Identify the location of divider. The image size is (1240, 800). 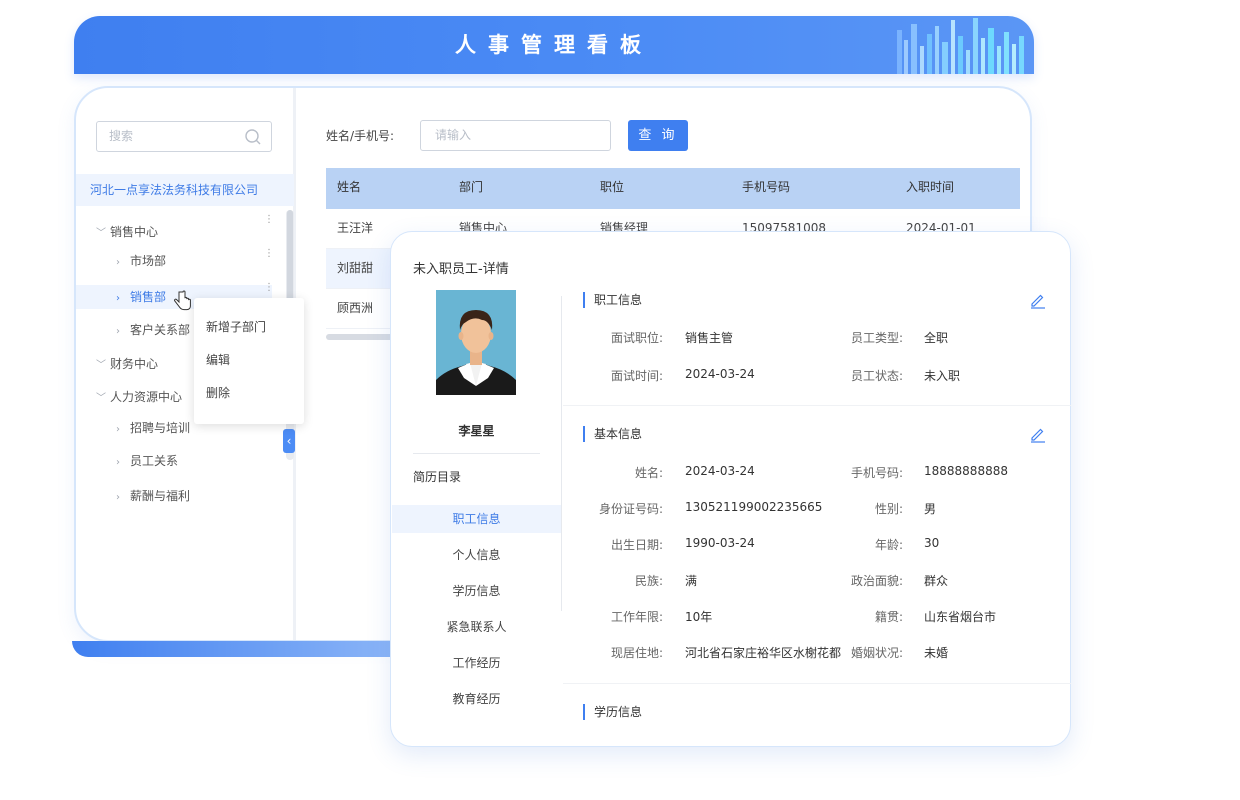
(476, 453).